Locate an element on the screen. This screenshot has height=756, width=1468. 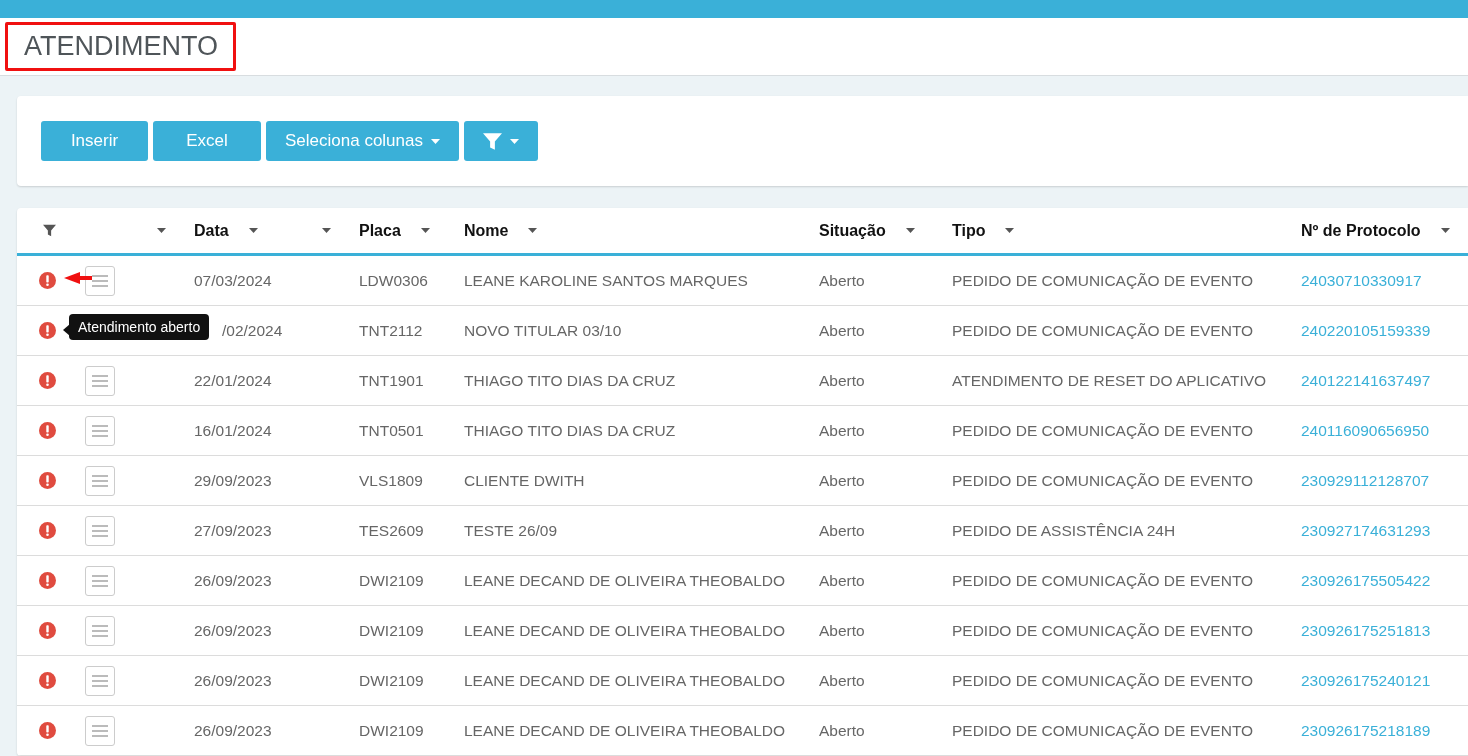
date-cell: 07/03/2024 is located at coordinates (233, 280).